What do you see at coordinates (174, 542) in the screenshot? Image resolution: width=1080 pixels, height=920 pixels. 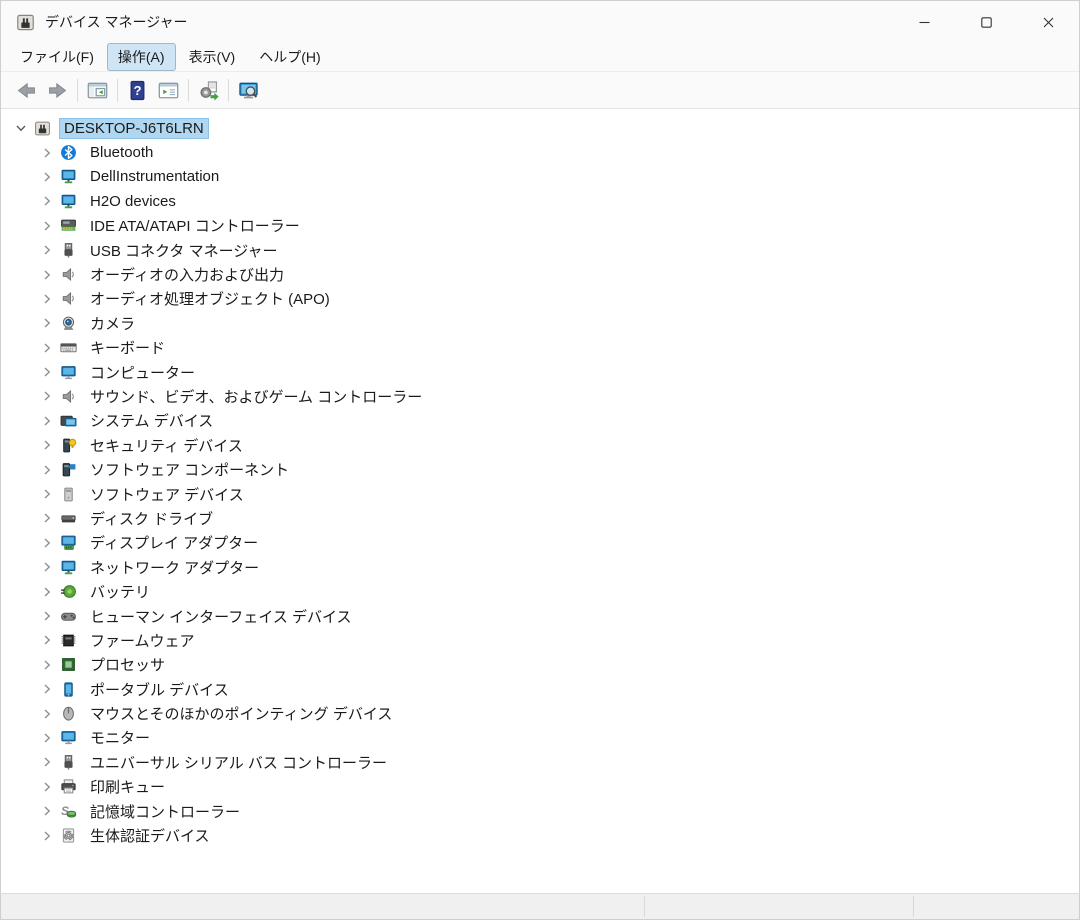 I see `tree-item-label: ディスプレイ アダプター` at bounding box center [174, 542].